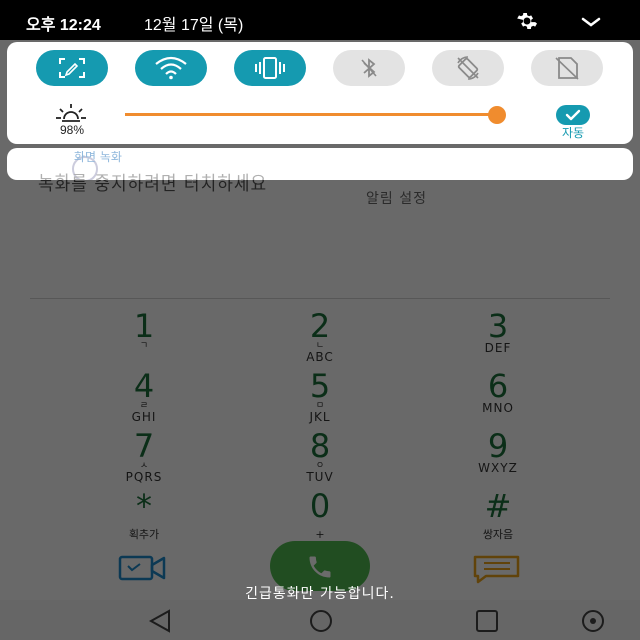  I want to click on key-5: 5 ㅁ JKL, so click(320, 398).